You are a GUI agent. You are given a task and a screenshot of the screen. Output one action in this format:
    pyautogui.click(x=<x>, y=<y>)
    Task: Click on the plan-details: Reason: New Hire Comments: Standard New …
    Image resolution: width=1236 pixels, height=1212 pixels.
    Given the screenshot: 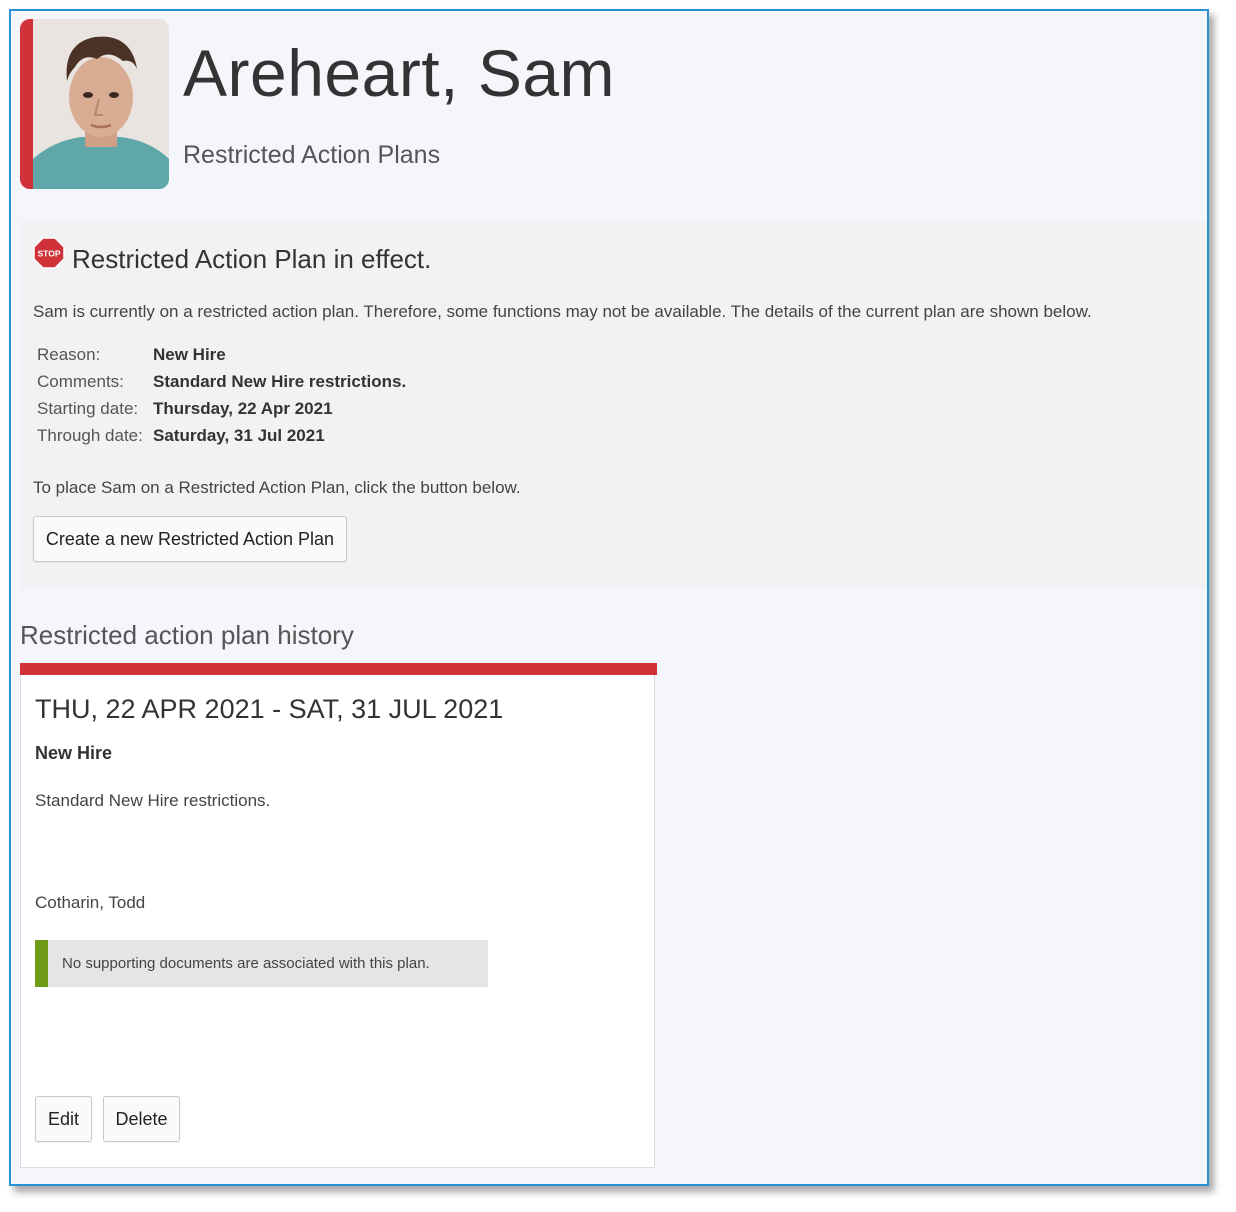 What is the action you would take?
    pyautogui.click(x=221, y=395)
    